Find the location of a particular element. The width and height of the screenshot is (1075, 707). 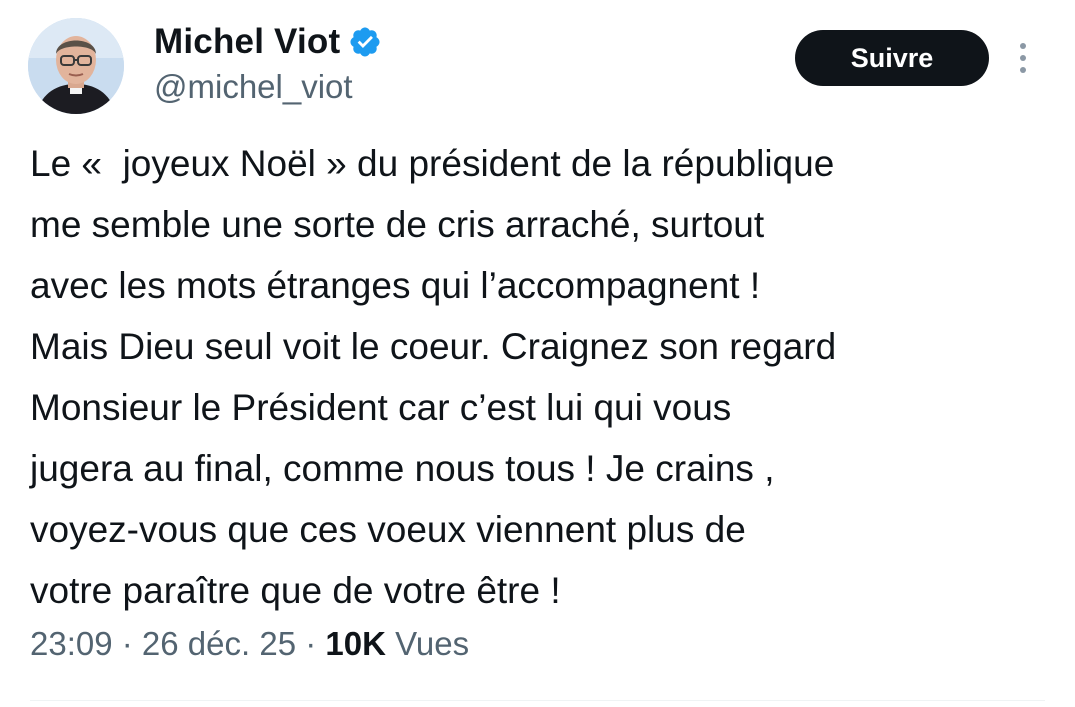

avatar is located at coordinates (76, 66).